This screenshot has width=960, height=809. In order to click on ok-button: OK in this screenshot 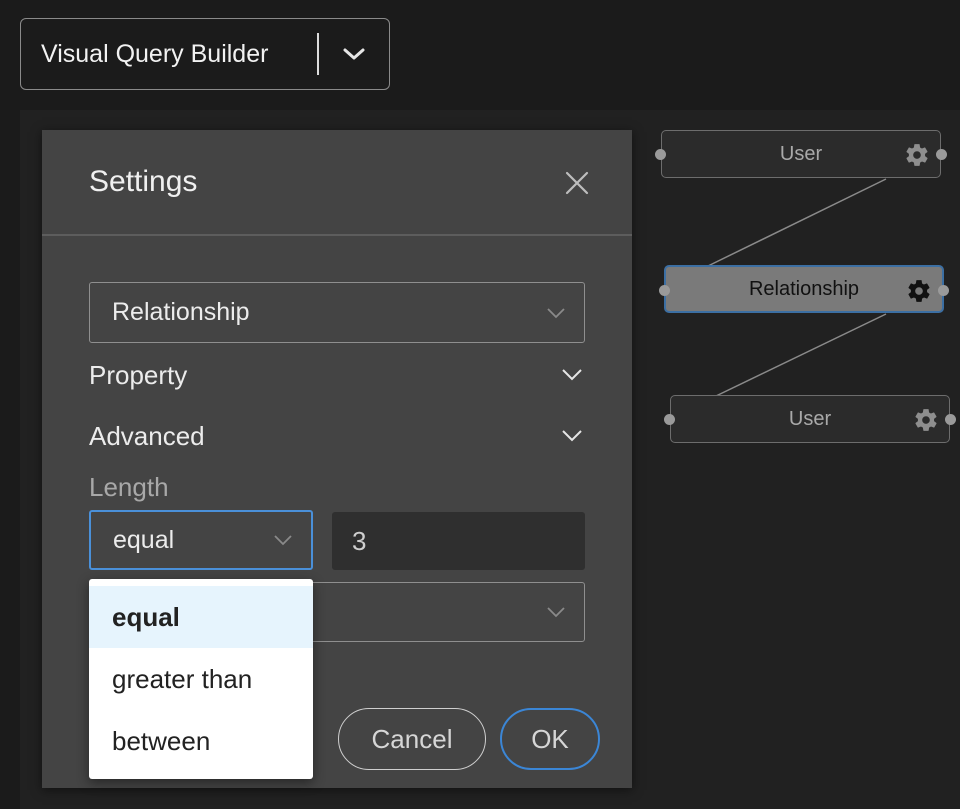, I will do `click(550, 739)`.